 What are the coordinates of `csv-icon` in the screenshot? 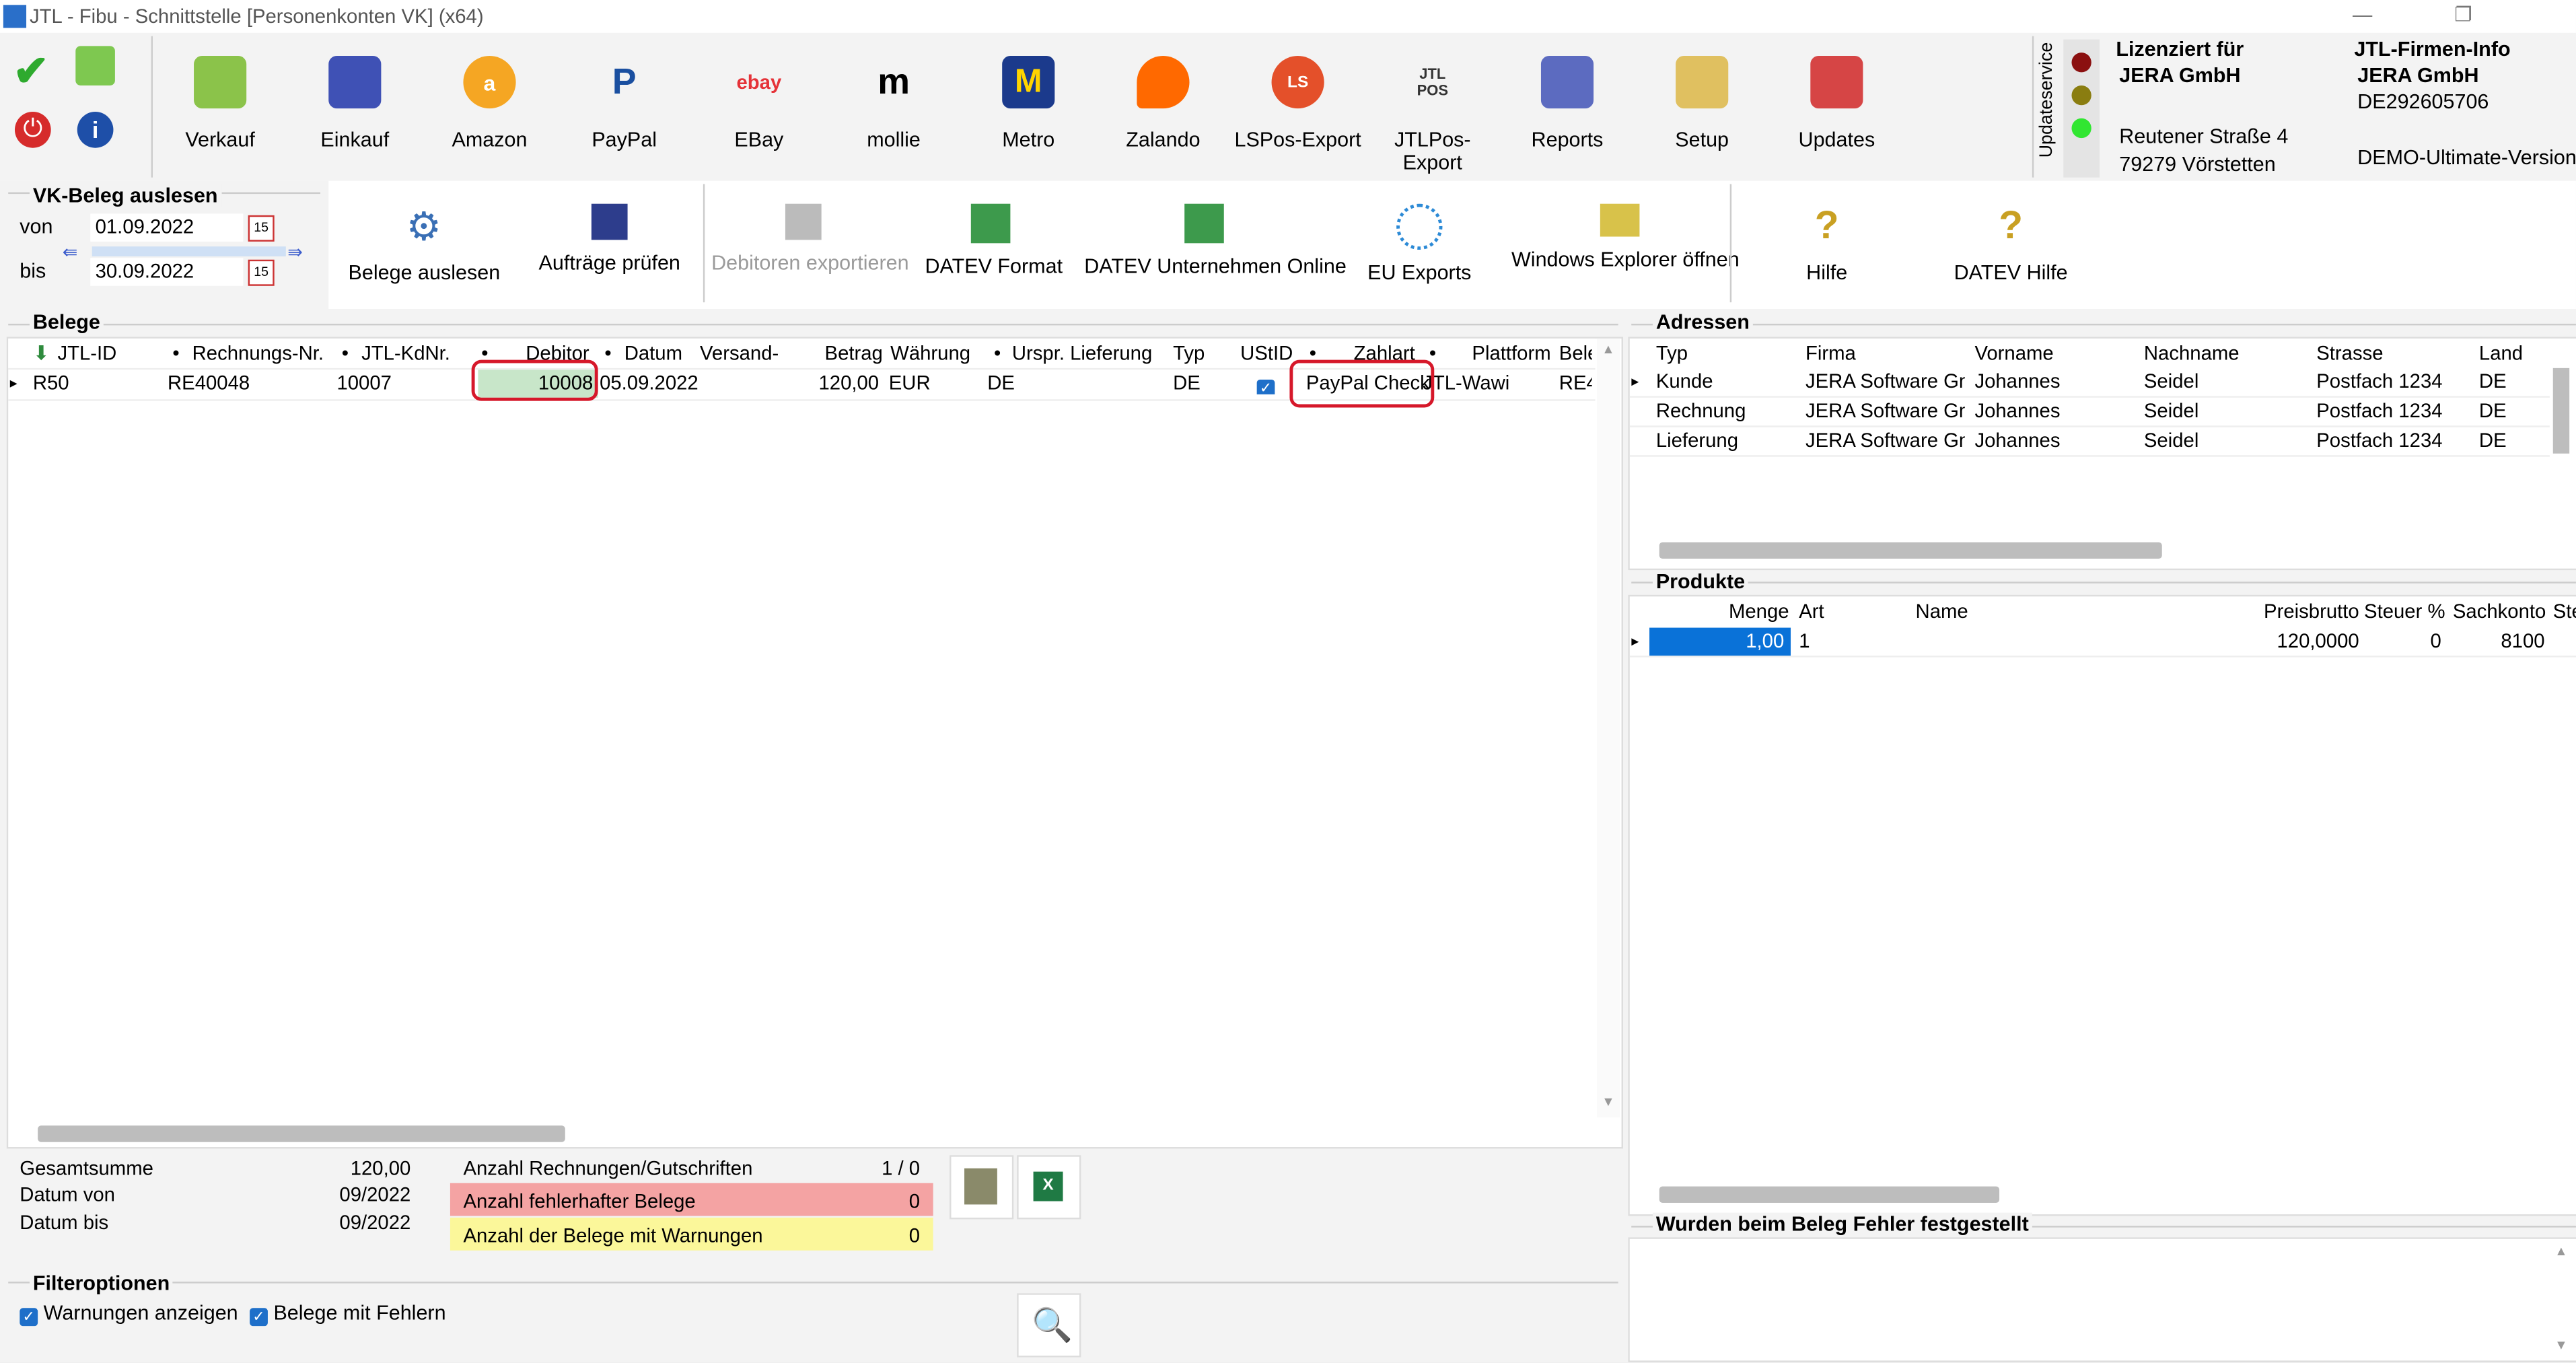 It's located at (980, 1186).